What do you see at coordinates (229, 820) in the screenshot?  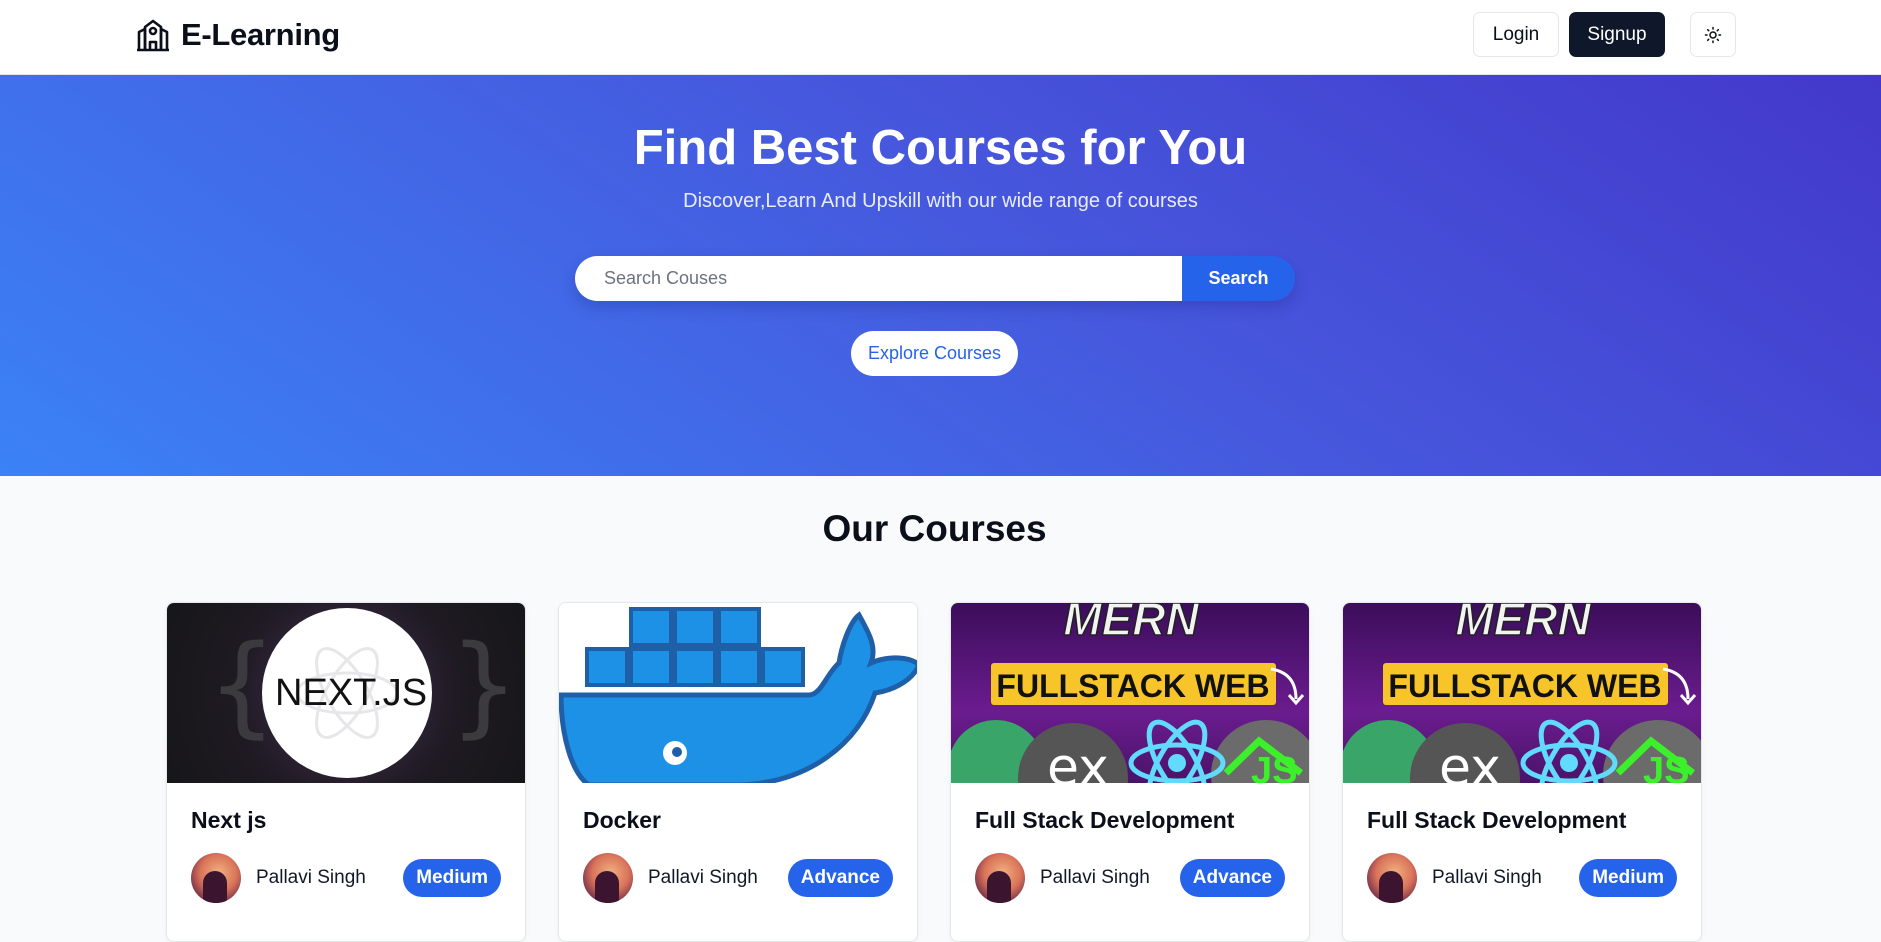 I see `course-title: Next js` at bounding box center [229, 820].